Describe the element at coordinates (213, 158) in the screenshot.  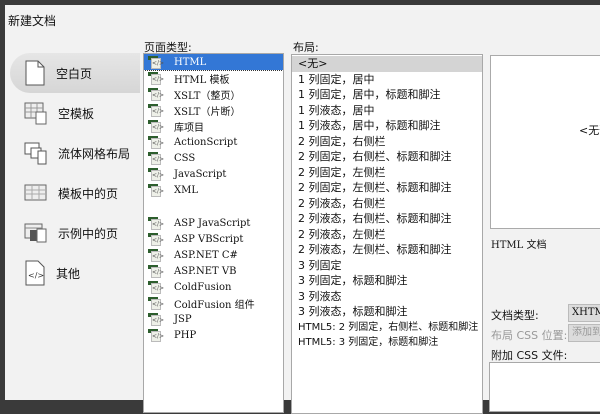
I see `page-type-item: </> CSS` at that location.